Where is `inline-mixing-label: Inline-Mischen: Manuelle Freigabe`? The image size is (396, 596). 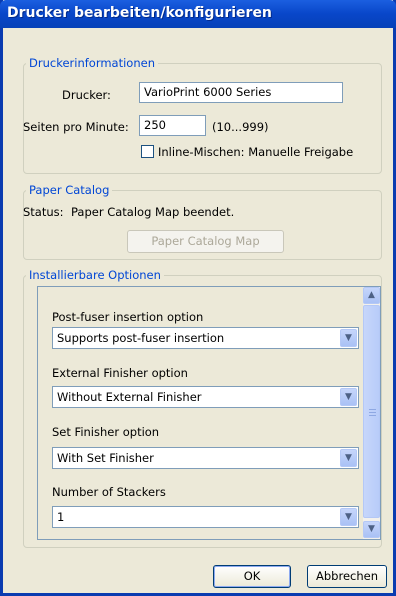
inline-mixing-label: Inline-Mischen: Manuelle Freigabe is located at coordinates (255, 152).